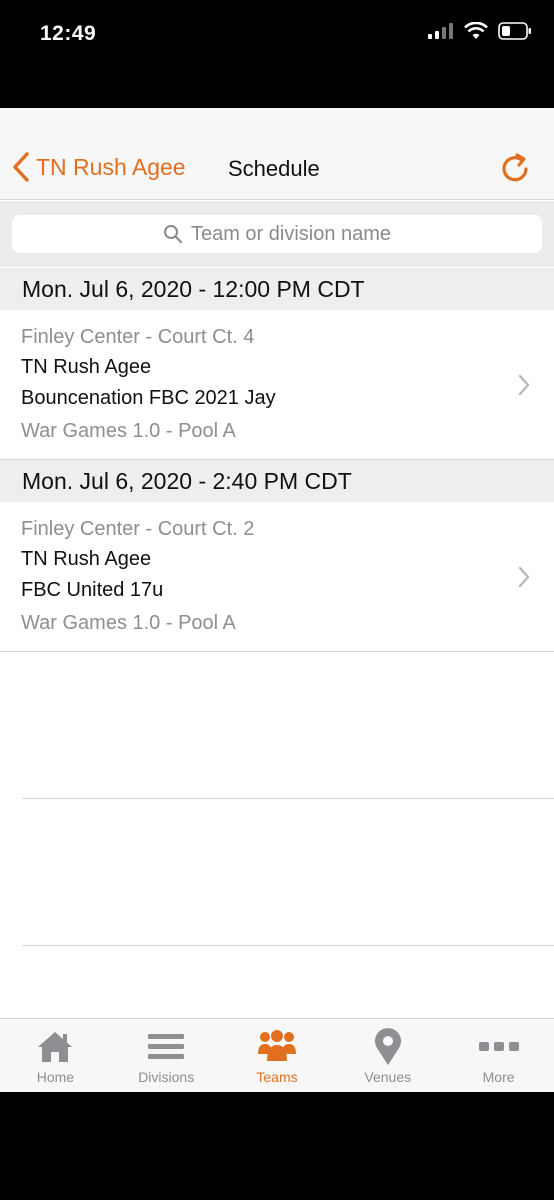 This screenshot has width=554, height=1200. What do you see at coordinates (388, 1077) in the screenshot?
I see `tab-label: Venues` at bounding box center [388, 1077].